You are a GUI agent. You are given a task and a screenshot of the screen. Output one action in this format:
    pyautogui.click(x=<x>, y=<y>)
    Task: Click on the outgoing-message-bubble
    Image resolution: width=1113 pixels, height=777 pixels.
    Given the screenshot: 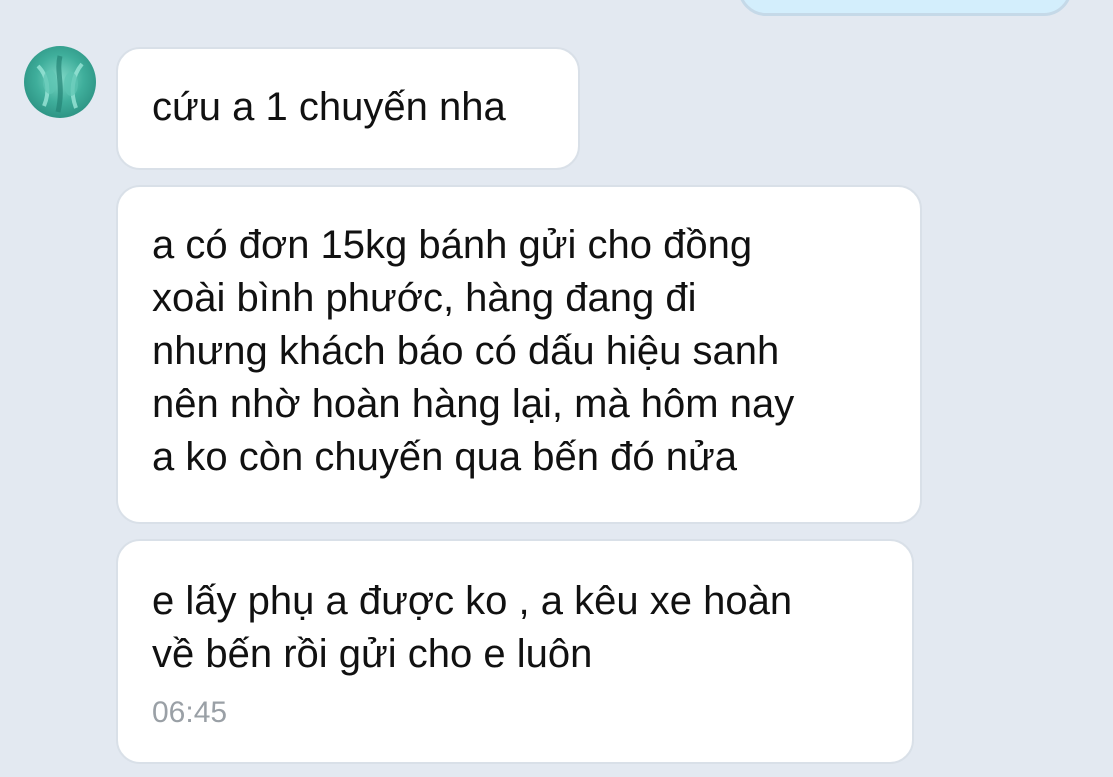 What is the action you would take?
    pyautogui.click(x=905, y=8)
    